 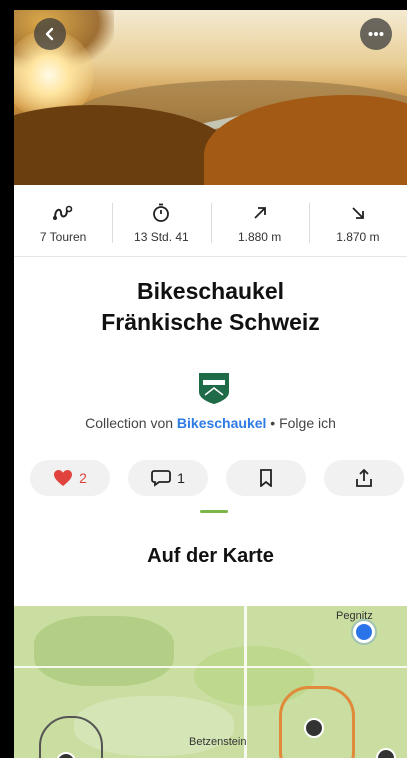 What do you see at coordinates (259, 223) in the screenshot?
I see `stat-ascent: 1.880 m` at bounding box center [259, 223].